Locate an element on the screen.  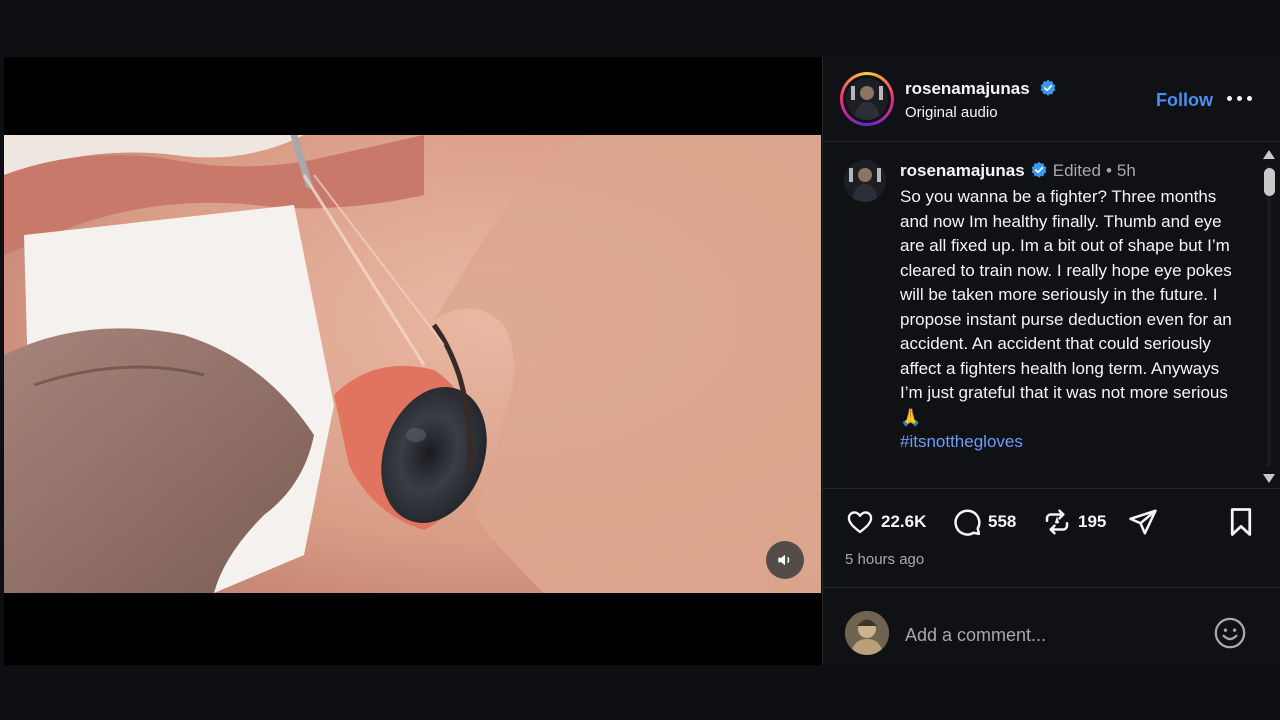
bookmark-icon is located at coordinates (1241, 522).